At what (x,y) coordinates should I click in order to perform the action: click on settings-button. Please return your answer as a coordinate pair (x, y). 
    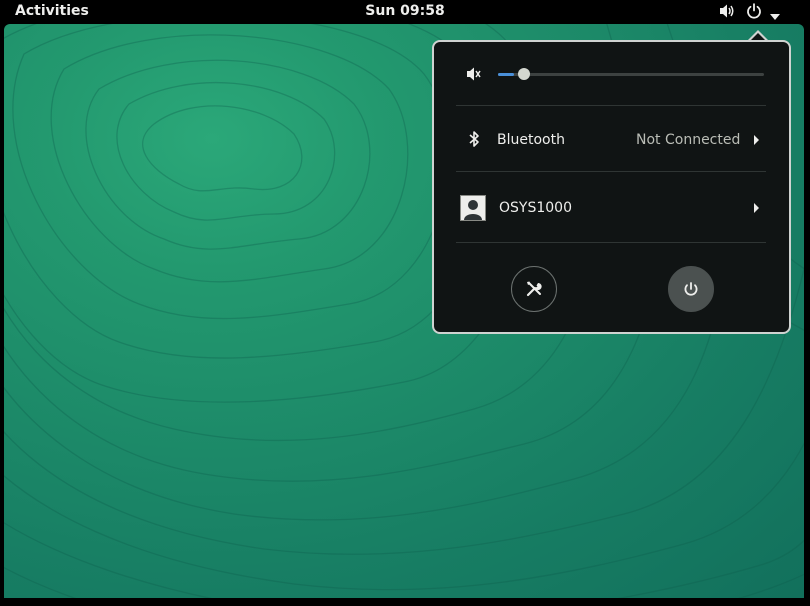
    Looking at the image, I should click on (534, 289).